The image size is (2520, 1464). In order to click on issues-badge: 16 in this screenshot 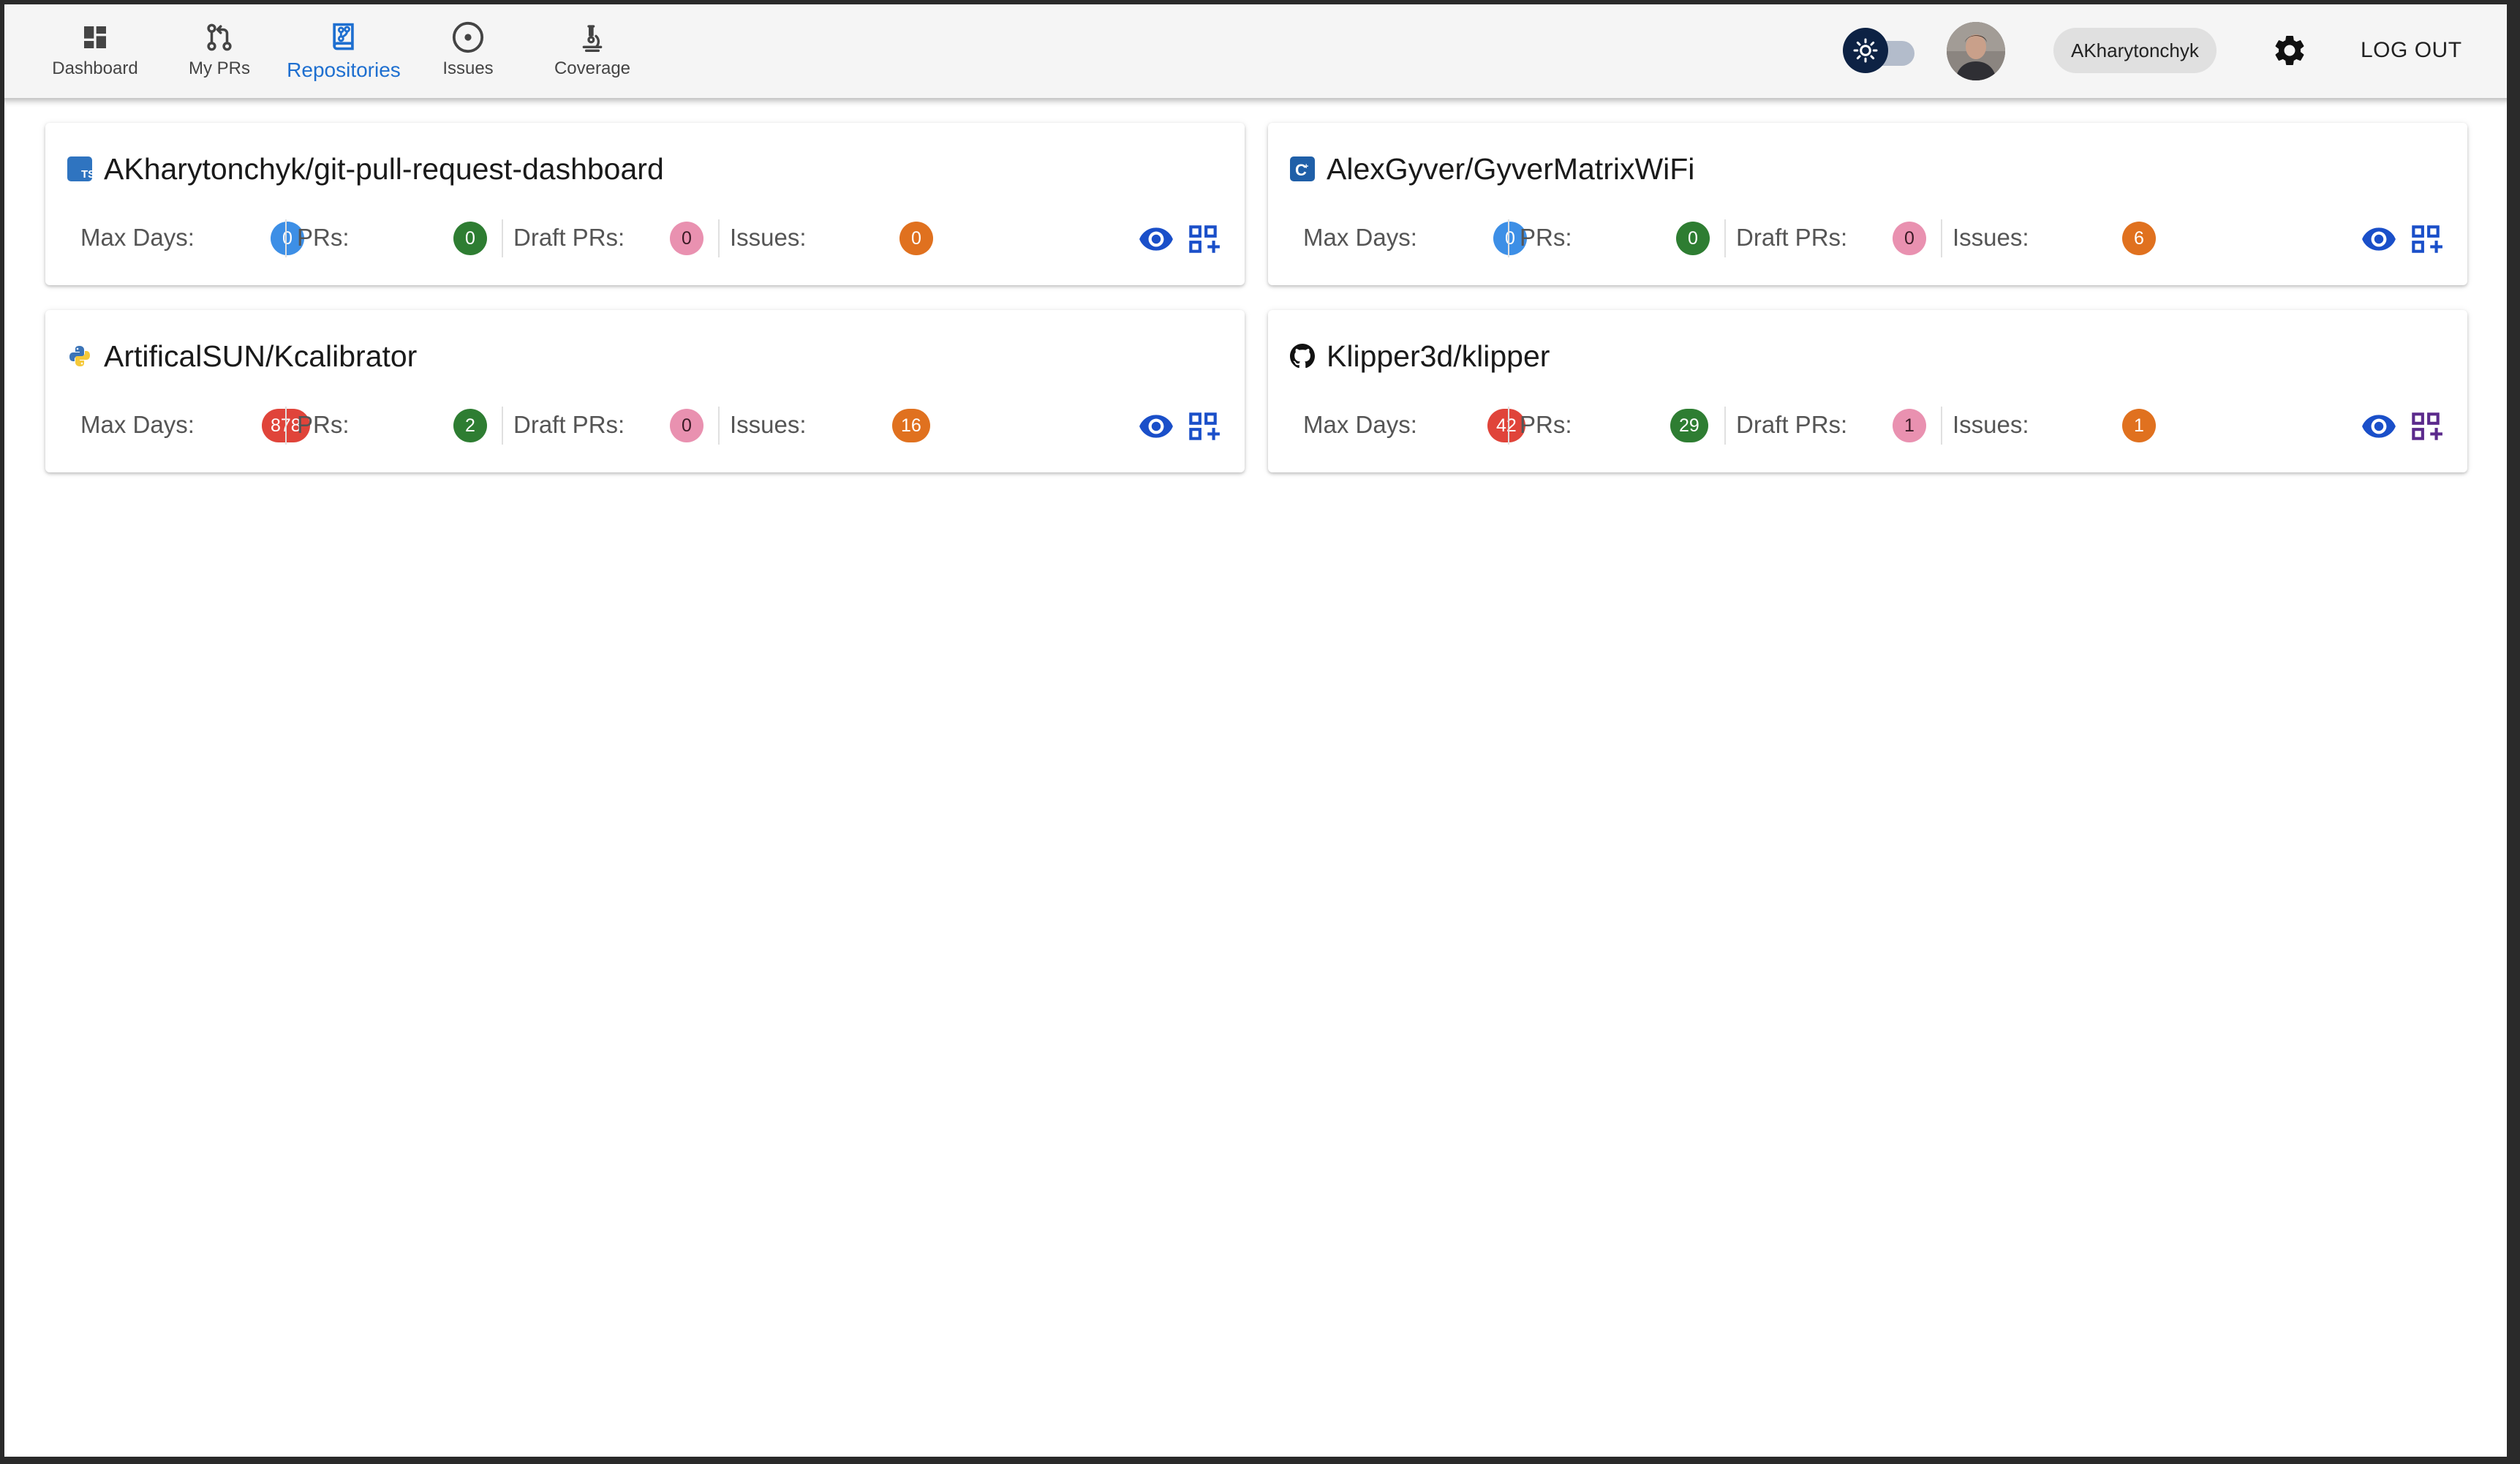, I will do `click(911, 425)`.